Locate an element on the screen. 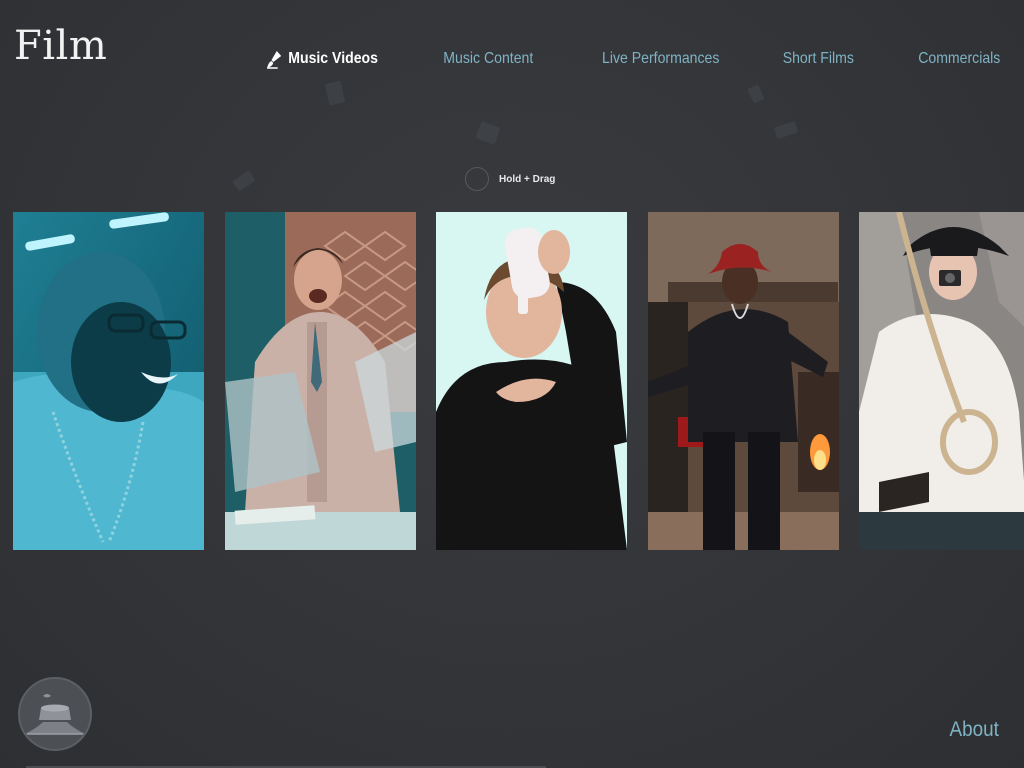  nav-item-label: Live Performances is located at coordinates (661, 58).